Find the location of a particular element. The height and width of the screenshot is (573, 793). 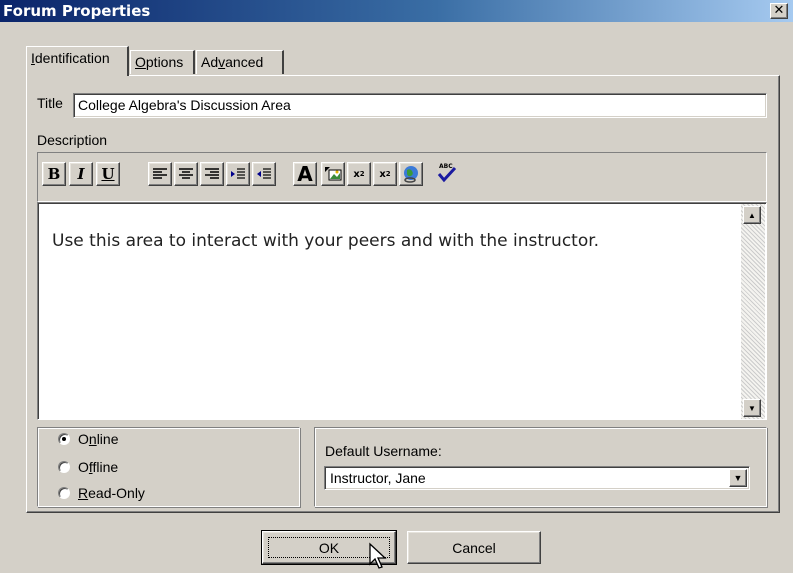

cancel-button-label: Cancel is located at coordinates (474, 547).